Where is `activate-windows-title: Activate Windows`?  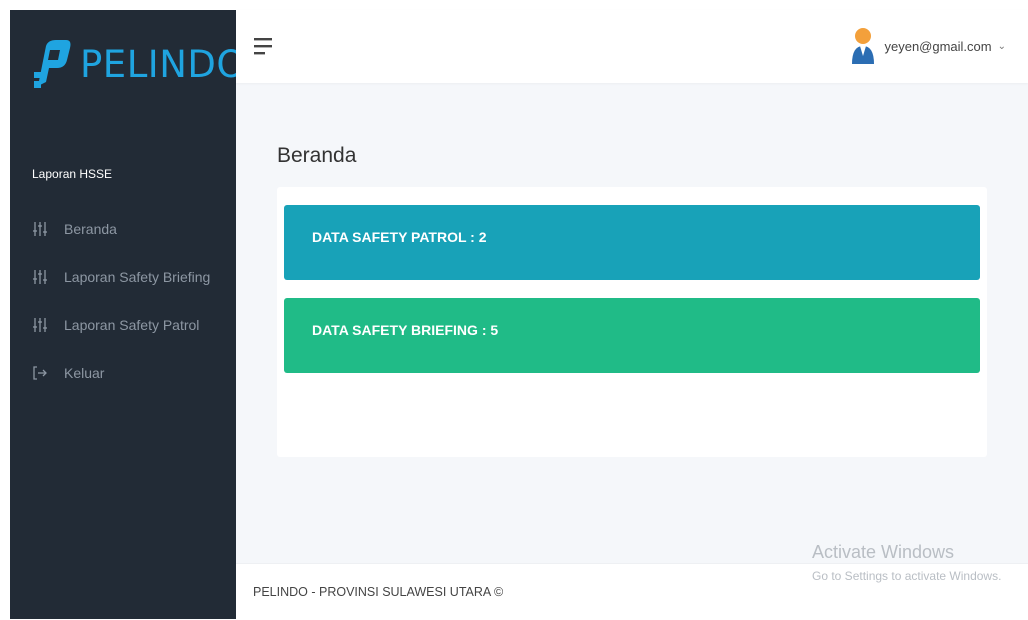
activate-windows-title: Activate Windows is located at coordinates (883, 552).